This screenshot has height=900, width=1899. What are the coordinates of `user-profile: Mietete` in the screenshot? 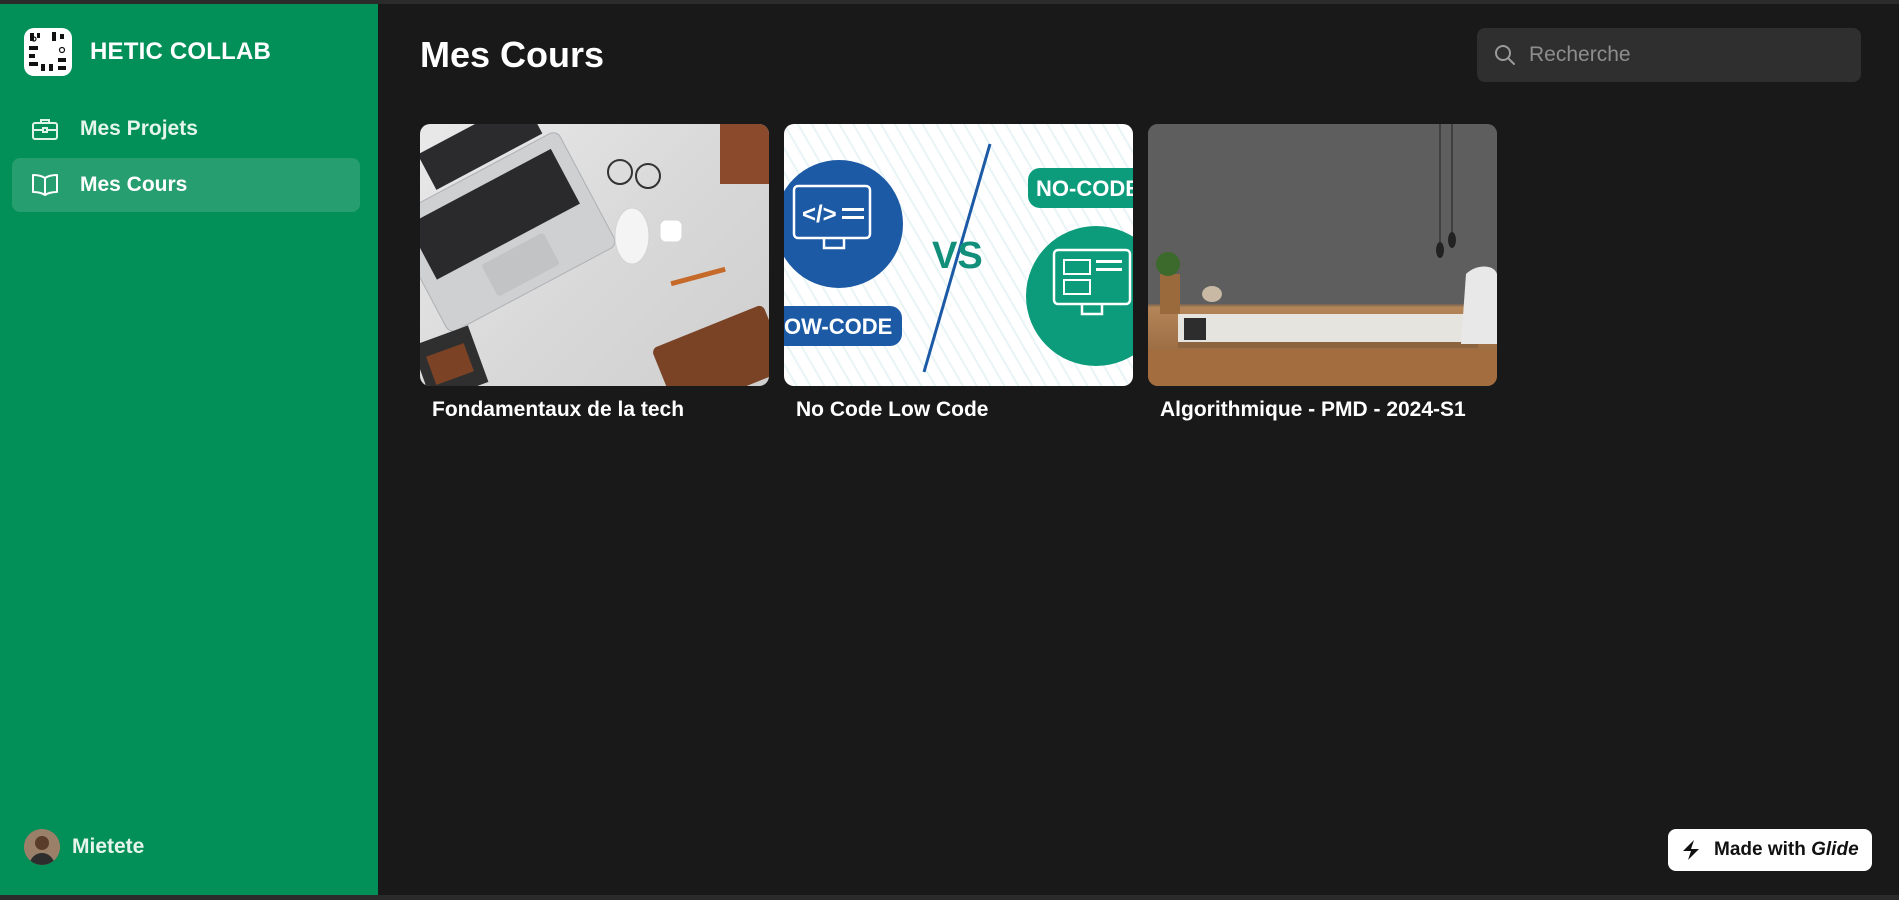 It's located at (84, 847).